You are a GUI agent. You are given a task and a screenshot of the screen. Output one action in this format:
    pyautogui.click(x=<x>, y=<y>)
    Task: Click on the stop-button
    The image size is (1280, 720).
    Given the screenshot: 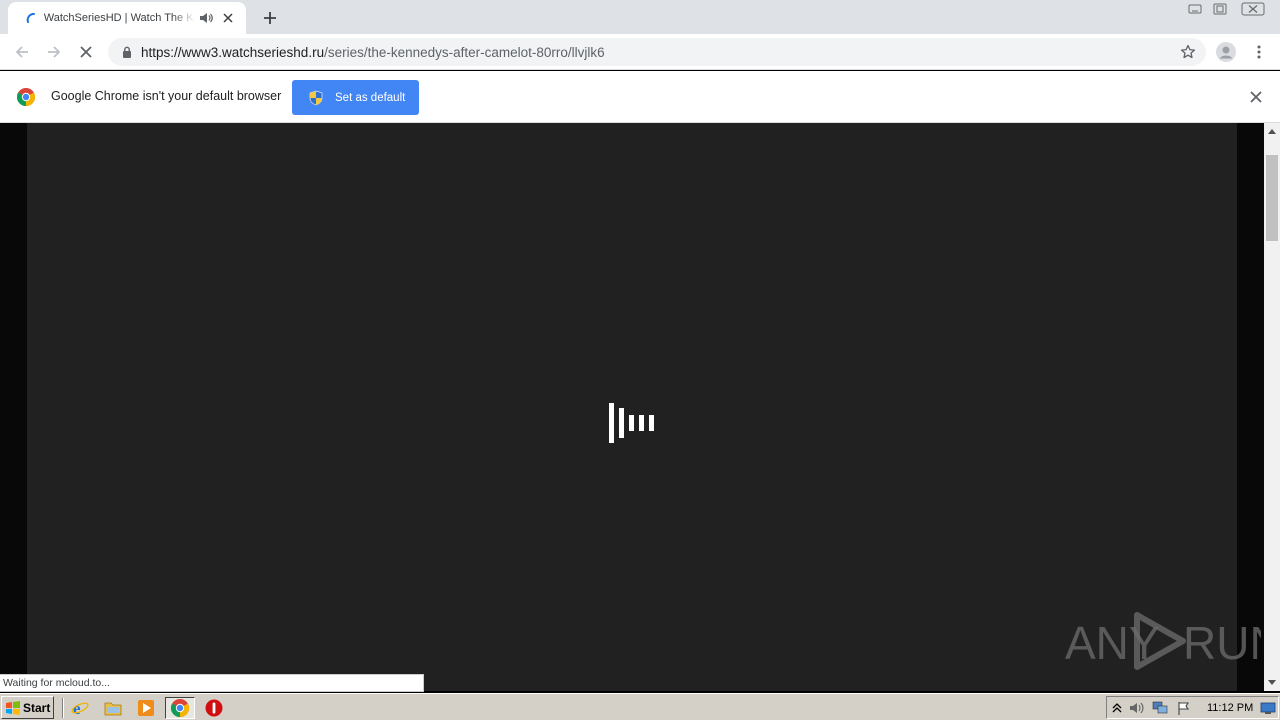 What is the action you would take?
    pyautogui.click(x=86, y=52)
    